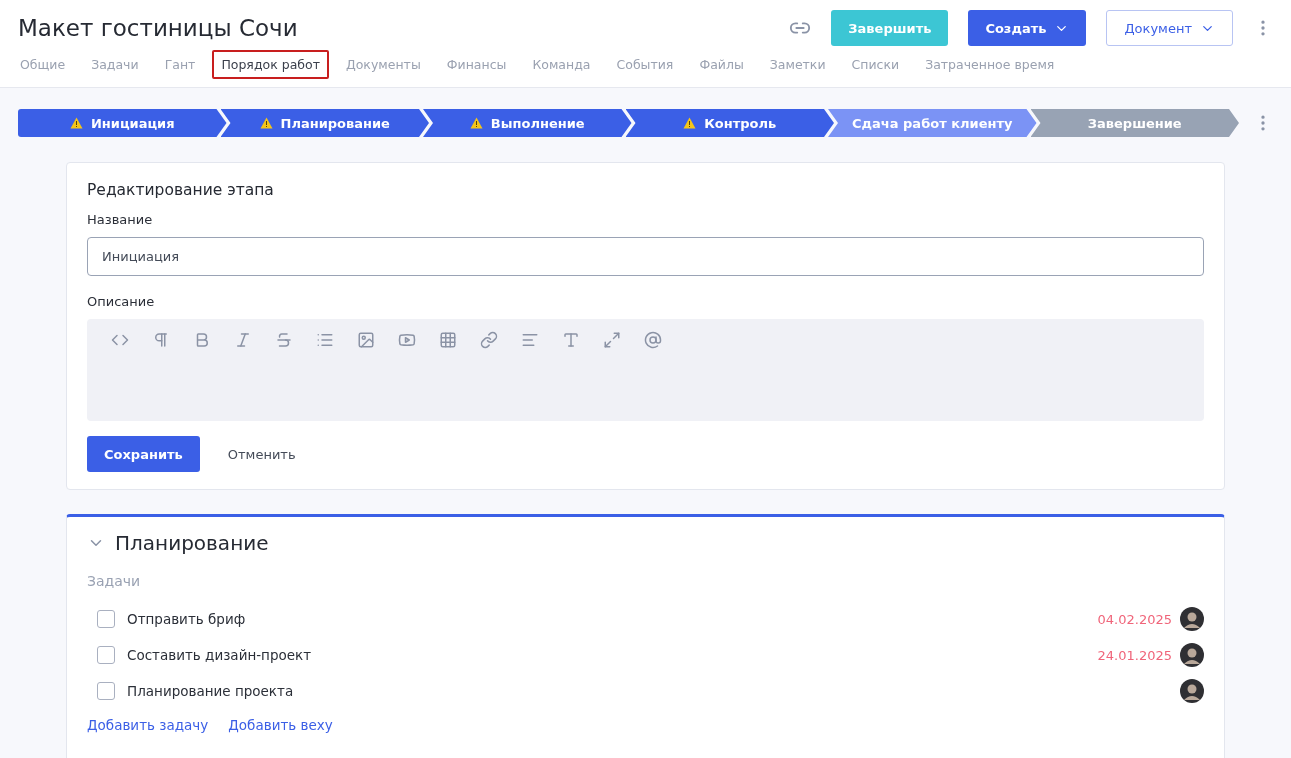 Image resolution: width=1291 pixels, height=758 pixels. What do you see at coordinates (797, 64) in the screenshot?
I see `tab: Заметки` at bounding box center [797, 64].